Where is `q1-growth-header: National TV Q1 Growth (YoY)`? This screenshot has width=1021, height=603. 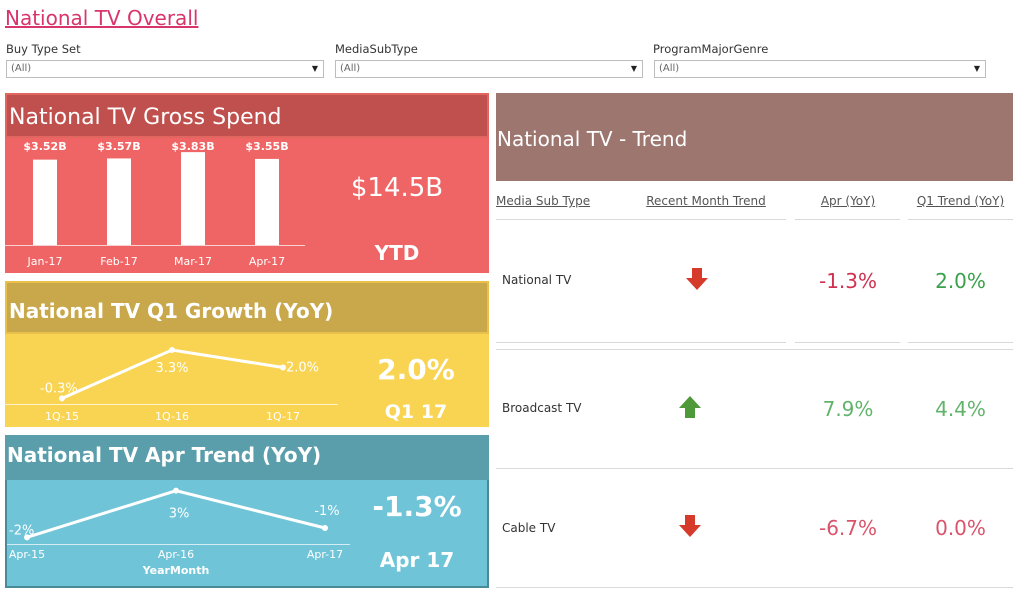
q1-growth-header: National TV Q1 Growth (YoY) is located at coordinates (247, 307).